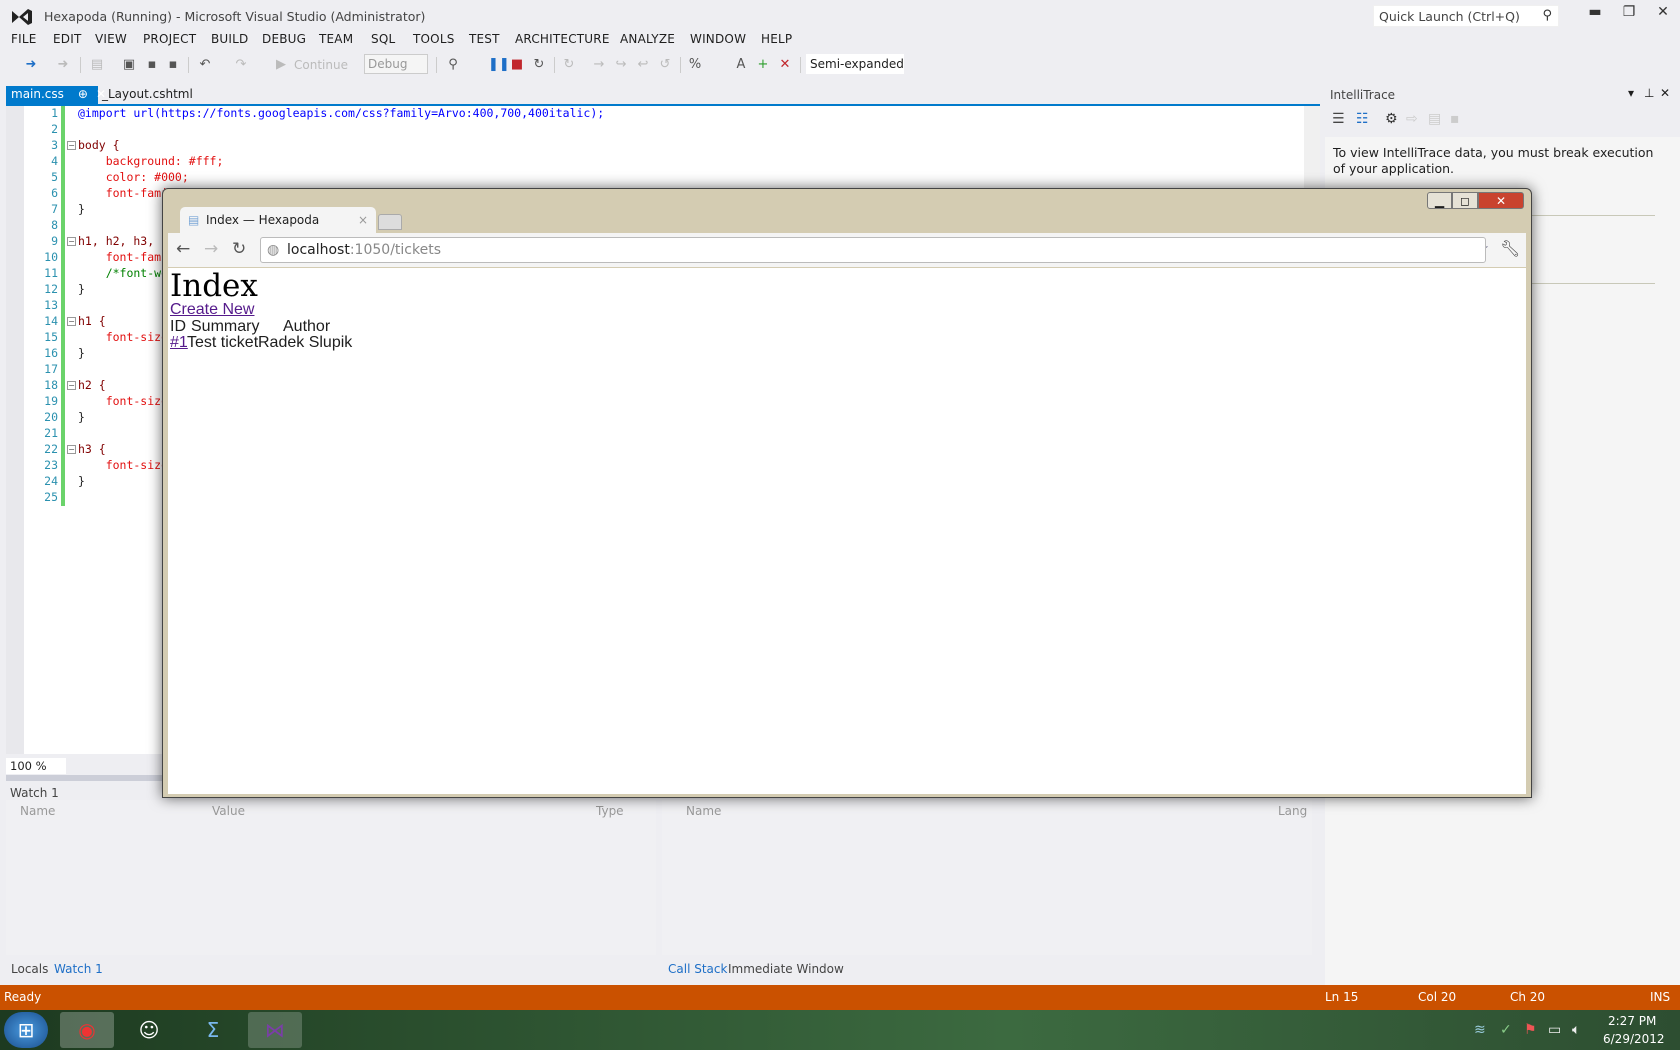 The width and height of the screenshot is (1680, 1050). What do you see at coordinates (229, 39) in the screenshot?
I see `menu-build: BUILD` at bounding box center [229, 39].